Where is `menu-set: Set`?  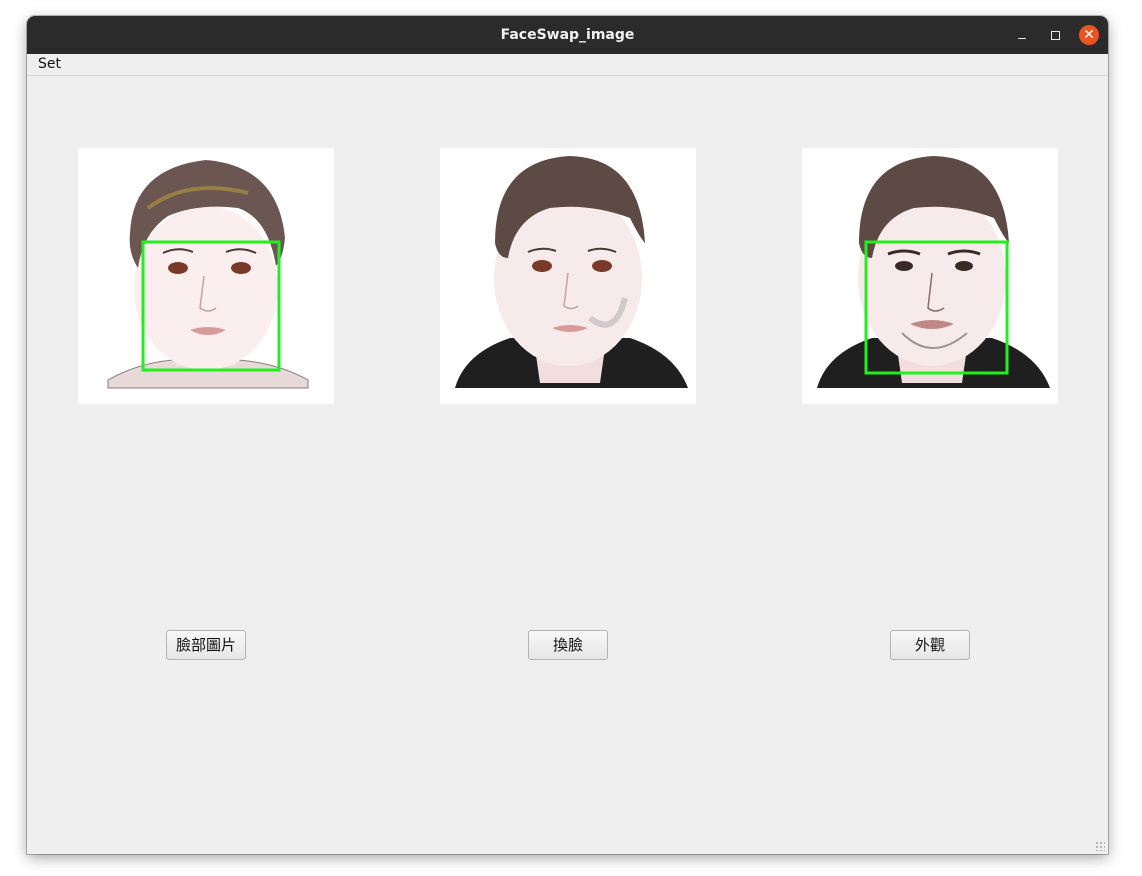 menu-set: Set is located at coordinates (49, 64).